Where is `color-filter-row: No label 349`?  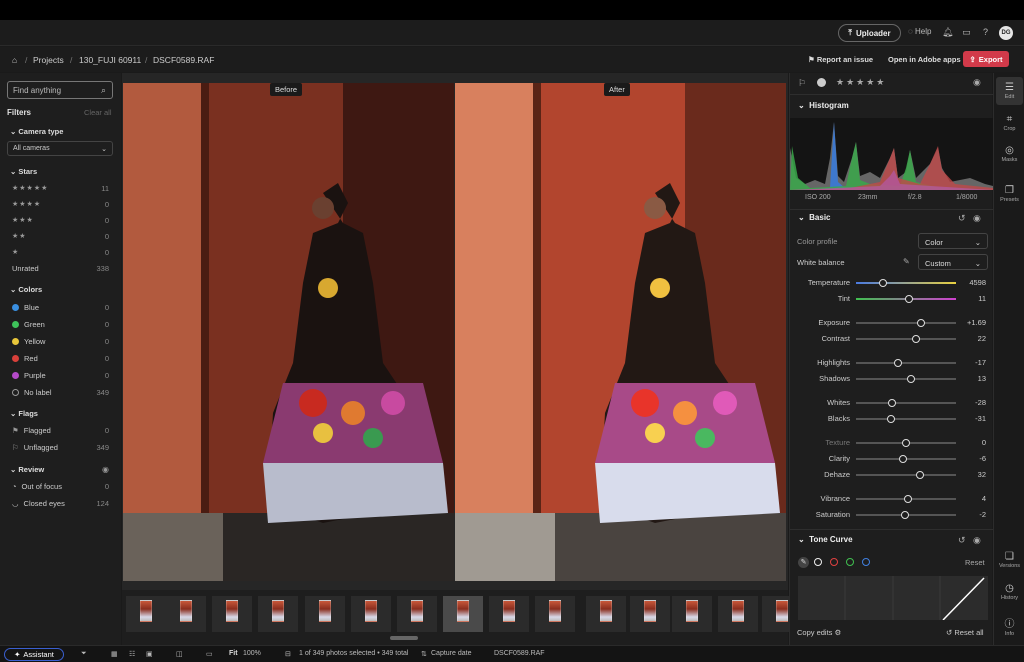 color-filter-row: No label 349 is located at coordinates (60, 392).